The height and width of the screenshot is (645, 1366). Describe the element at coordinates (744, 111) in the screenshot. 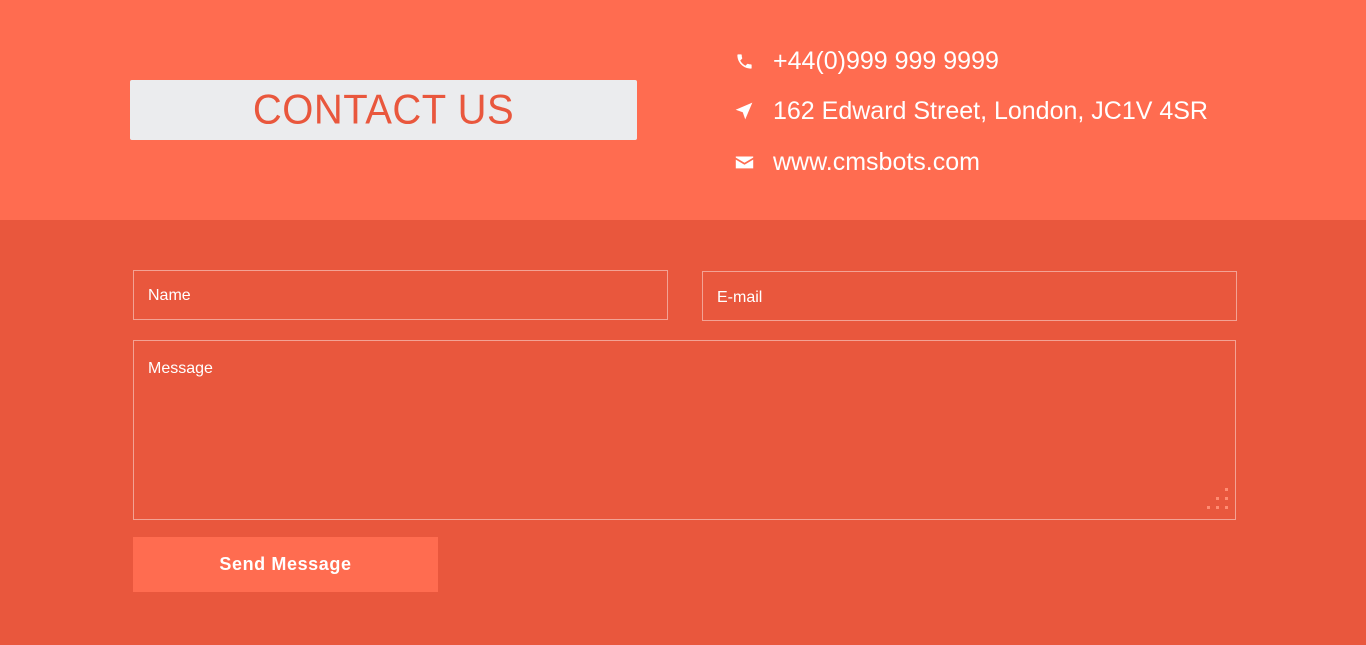

I see `location-arrow-icon` at that location.